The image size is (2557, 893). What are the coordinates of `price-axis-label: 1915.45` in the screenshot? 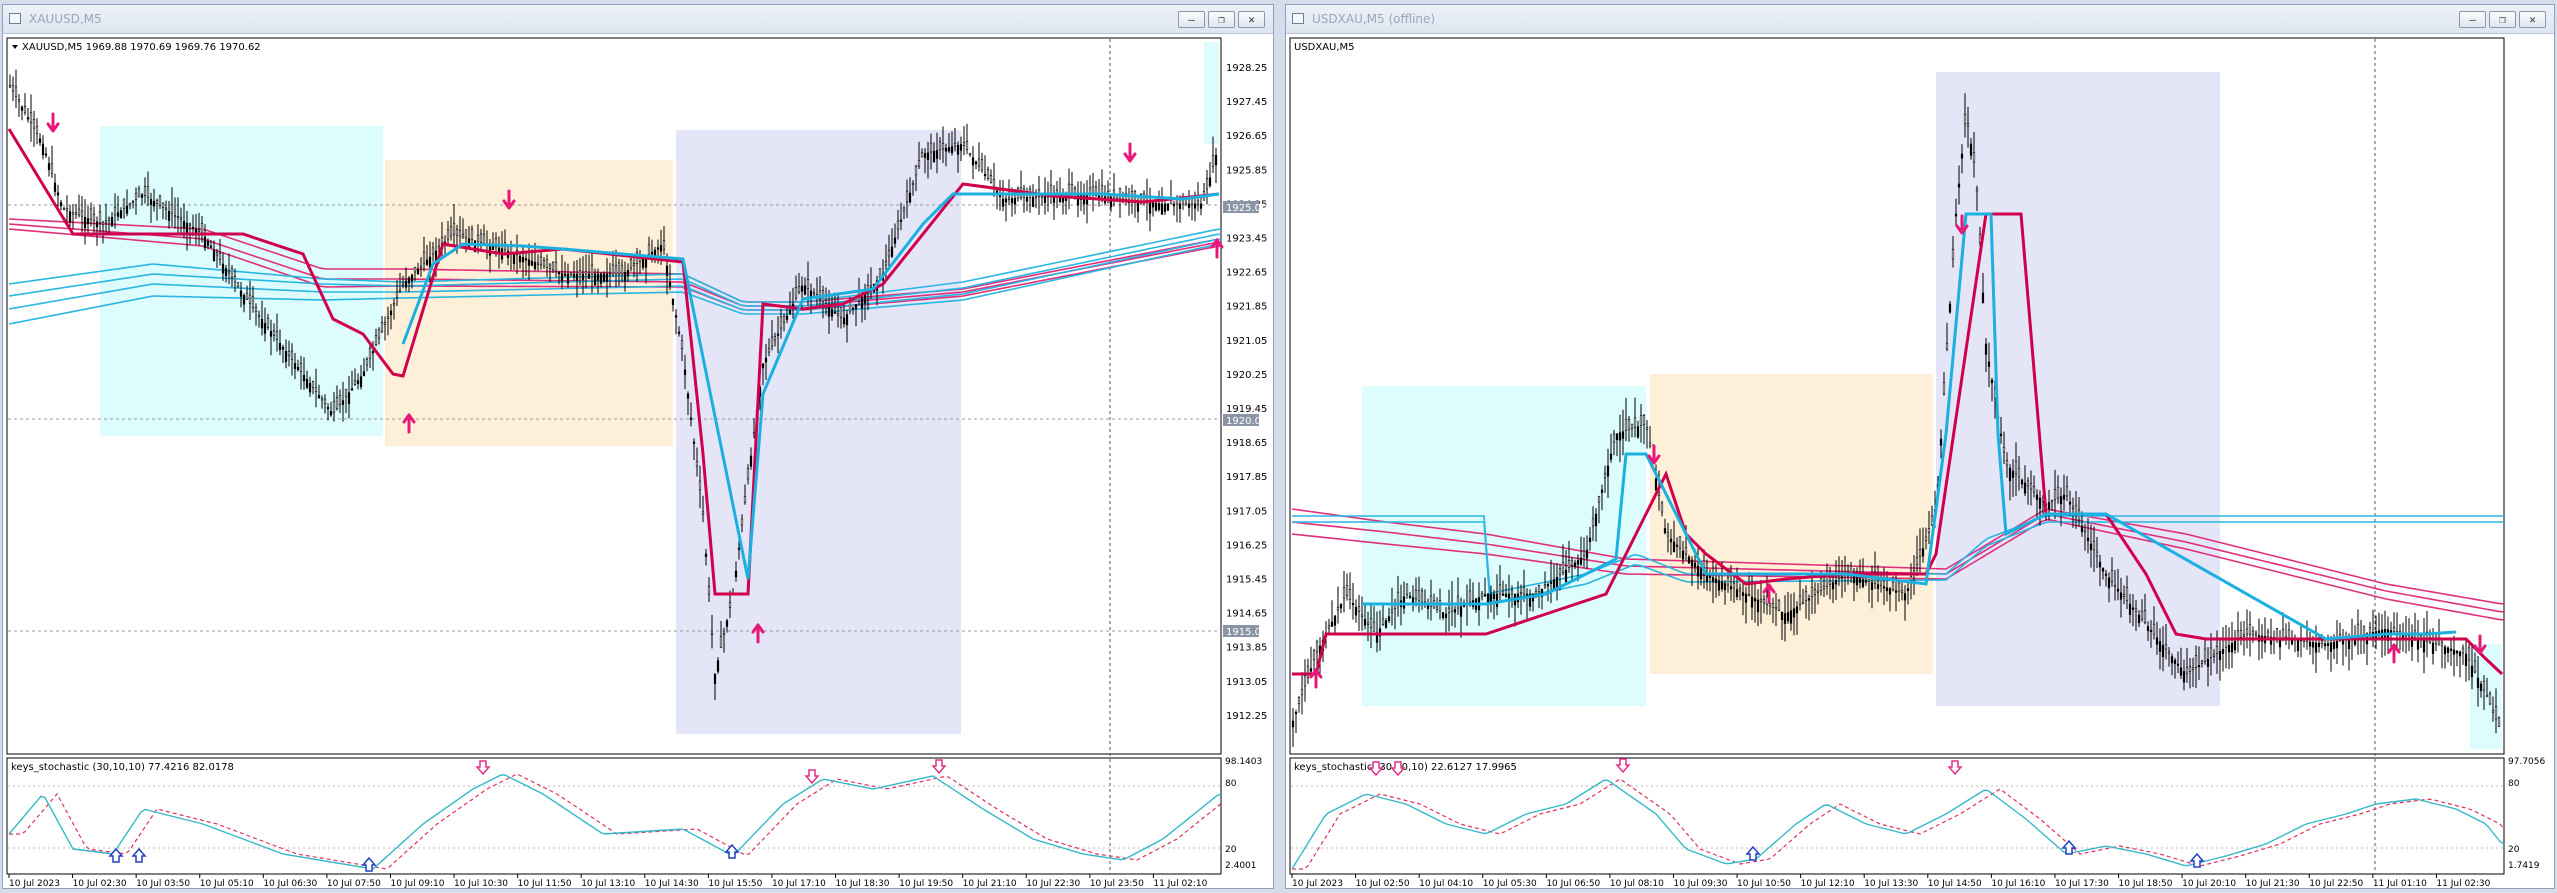 It's located at (1246, 580).